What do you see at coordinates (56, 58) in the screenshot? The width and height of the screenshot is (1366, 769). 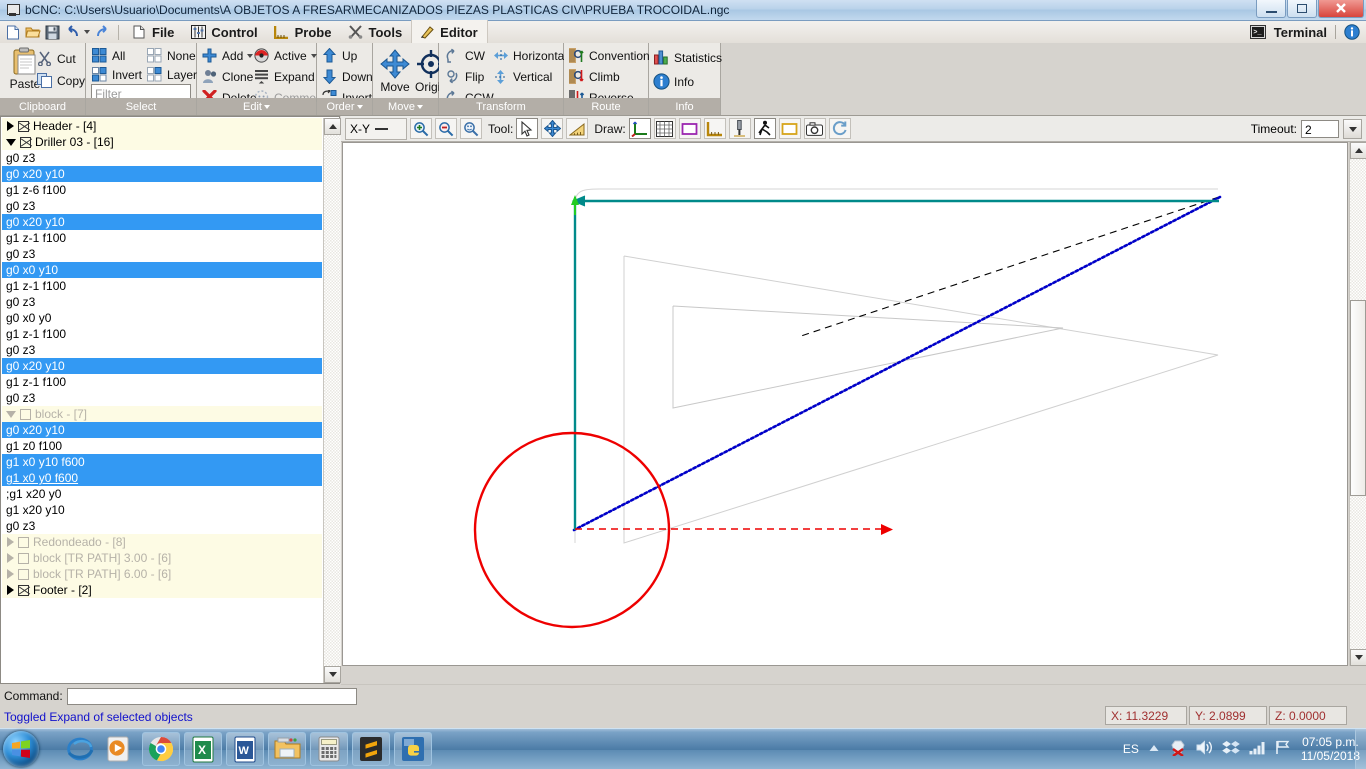 I see `cut-button: Cut` at bounding box center [56, 58].